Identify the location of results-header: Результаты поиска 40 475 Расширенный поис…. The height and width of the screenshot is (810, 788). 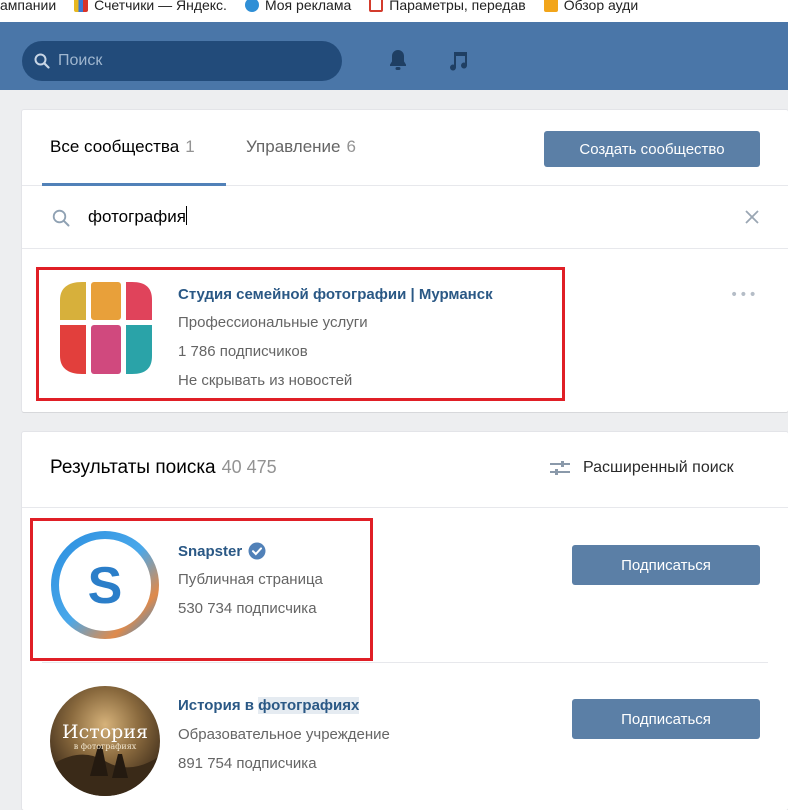
(405, 470).